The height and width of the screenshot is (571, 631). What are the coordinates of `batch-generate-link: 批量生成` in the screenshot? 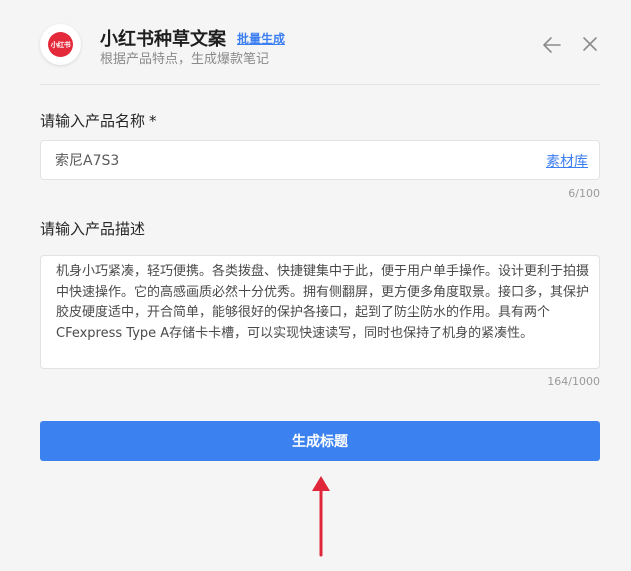 It's located at (261, 38).